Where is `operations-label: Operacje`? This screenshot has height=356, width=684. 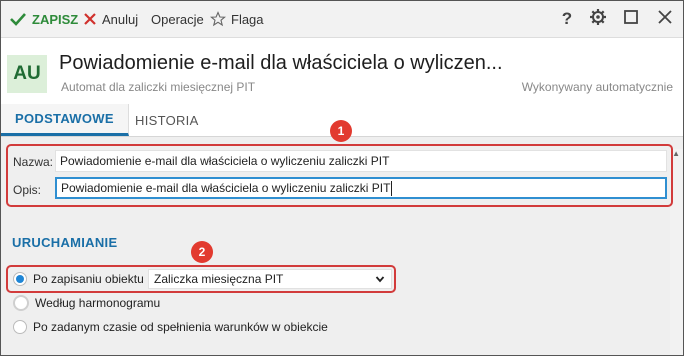
operations-label: Operacje is located at coordinates (177, 19).